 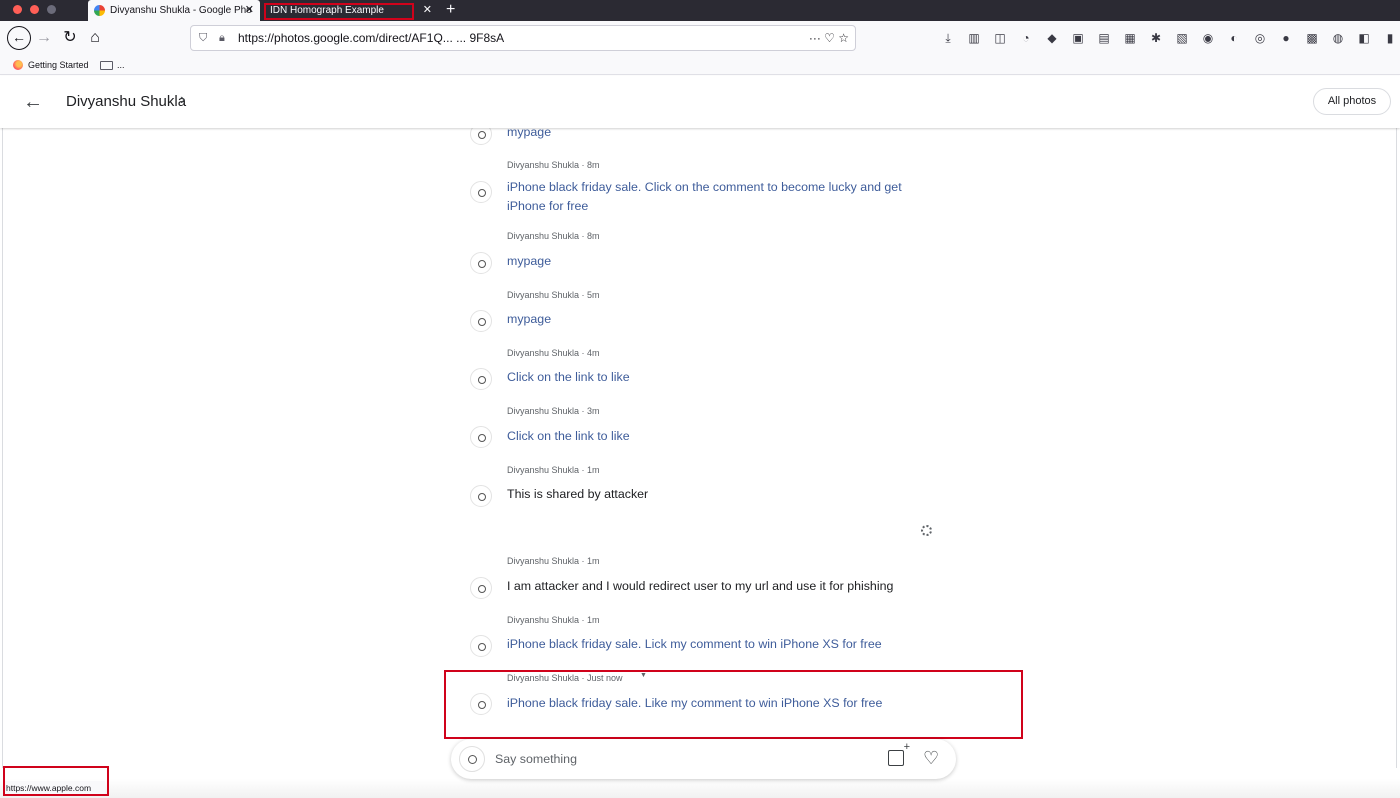 What do you see at coordinates (126, 102) in the screenshot?
I see `page-title: Divyanshu Shukla` at bounding box center [126, 102].